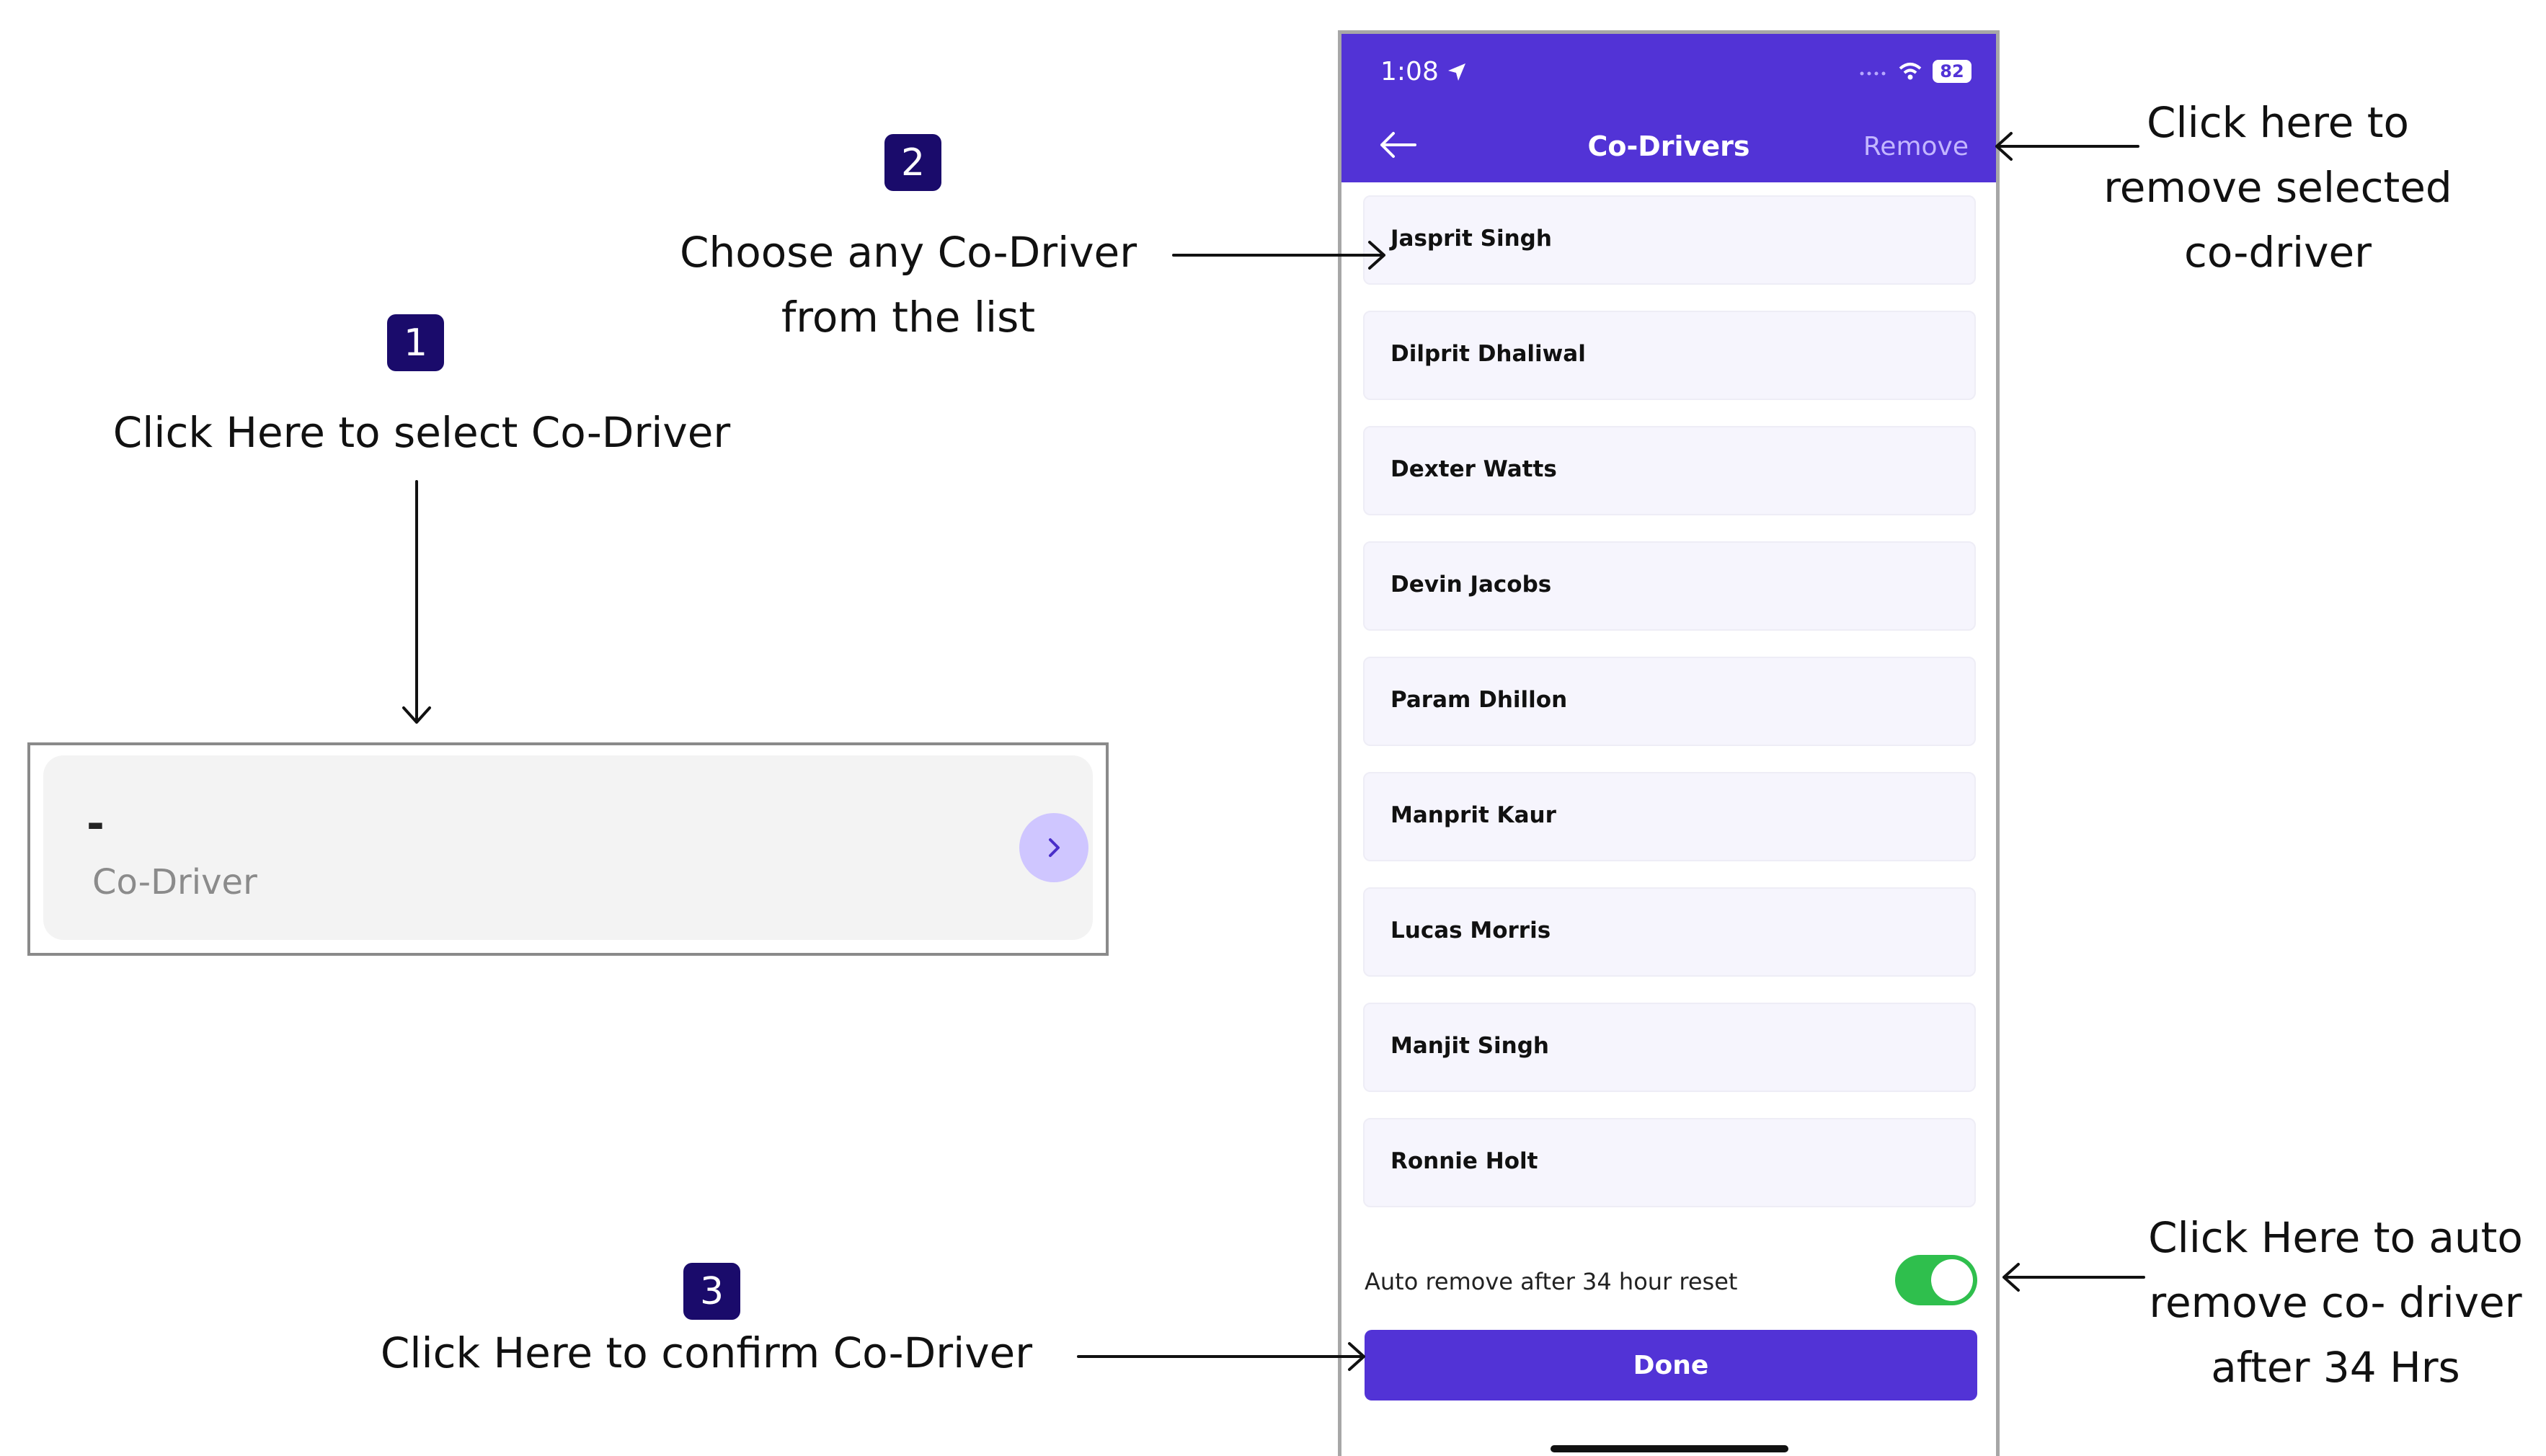 This screenshot has height=1456, width=2546. Describe the element at coordinates (415, 342) in the screenshot. I see `step-badge-1: 1` at that location.